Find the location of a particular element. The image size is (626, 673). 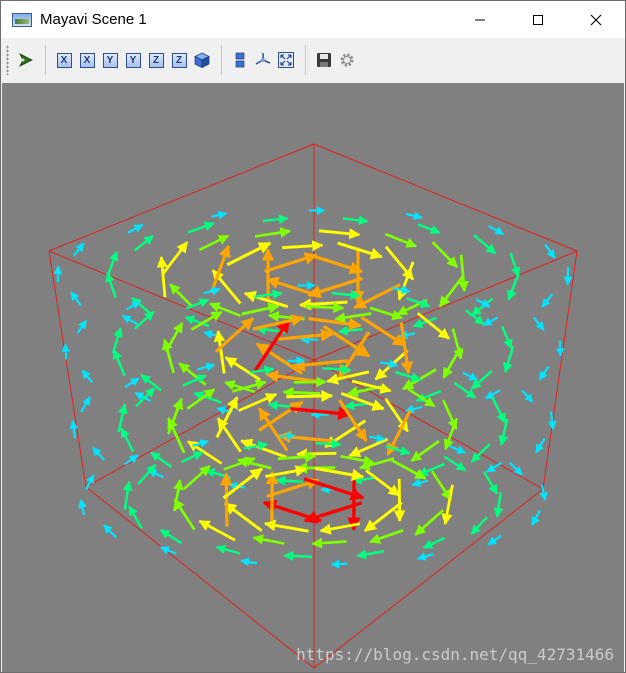

axes-indicator-button is located at coordinates (263, 60).